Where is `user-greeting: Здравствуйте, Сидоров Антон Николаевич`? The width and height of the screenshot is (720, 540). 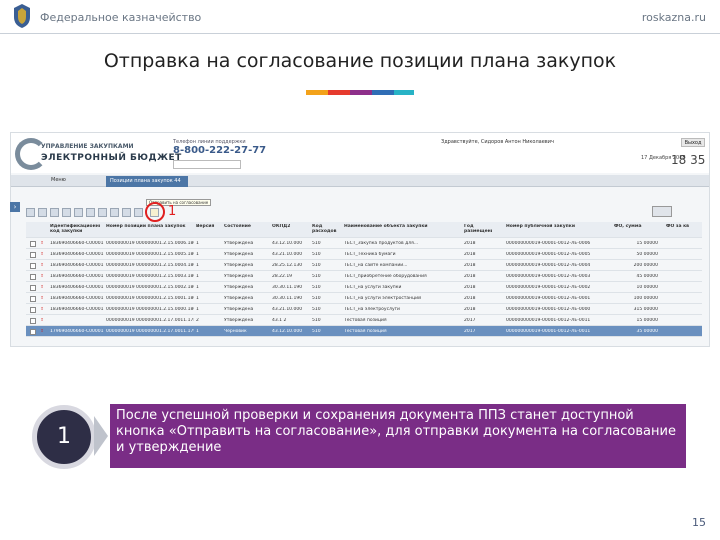
user-greeting: Здравствуйте, Сидоров Антон Николаевич is located at coordinates (497, 142).